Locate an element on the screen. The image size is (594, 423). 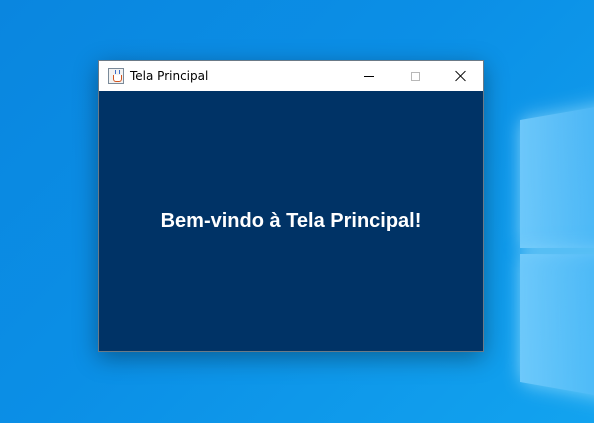
window-title: Tela Principal is located at coordinates (169, 76).